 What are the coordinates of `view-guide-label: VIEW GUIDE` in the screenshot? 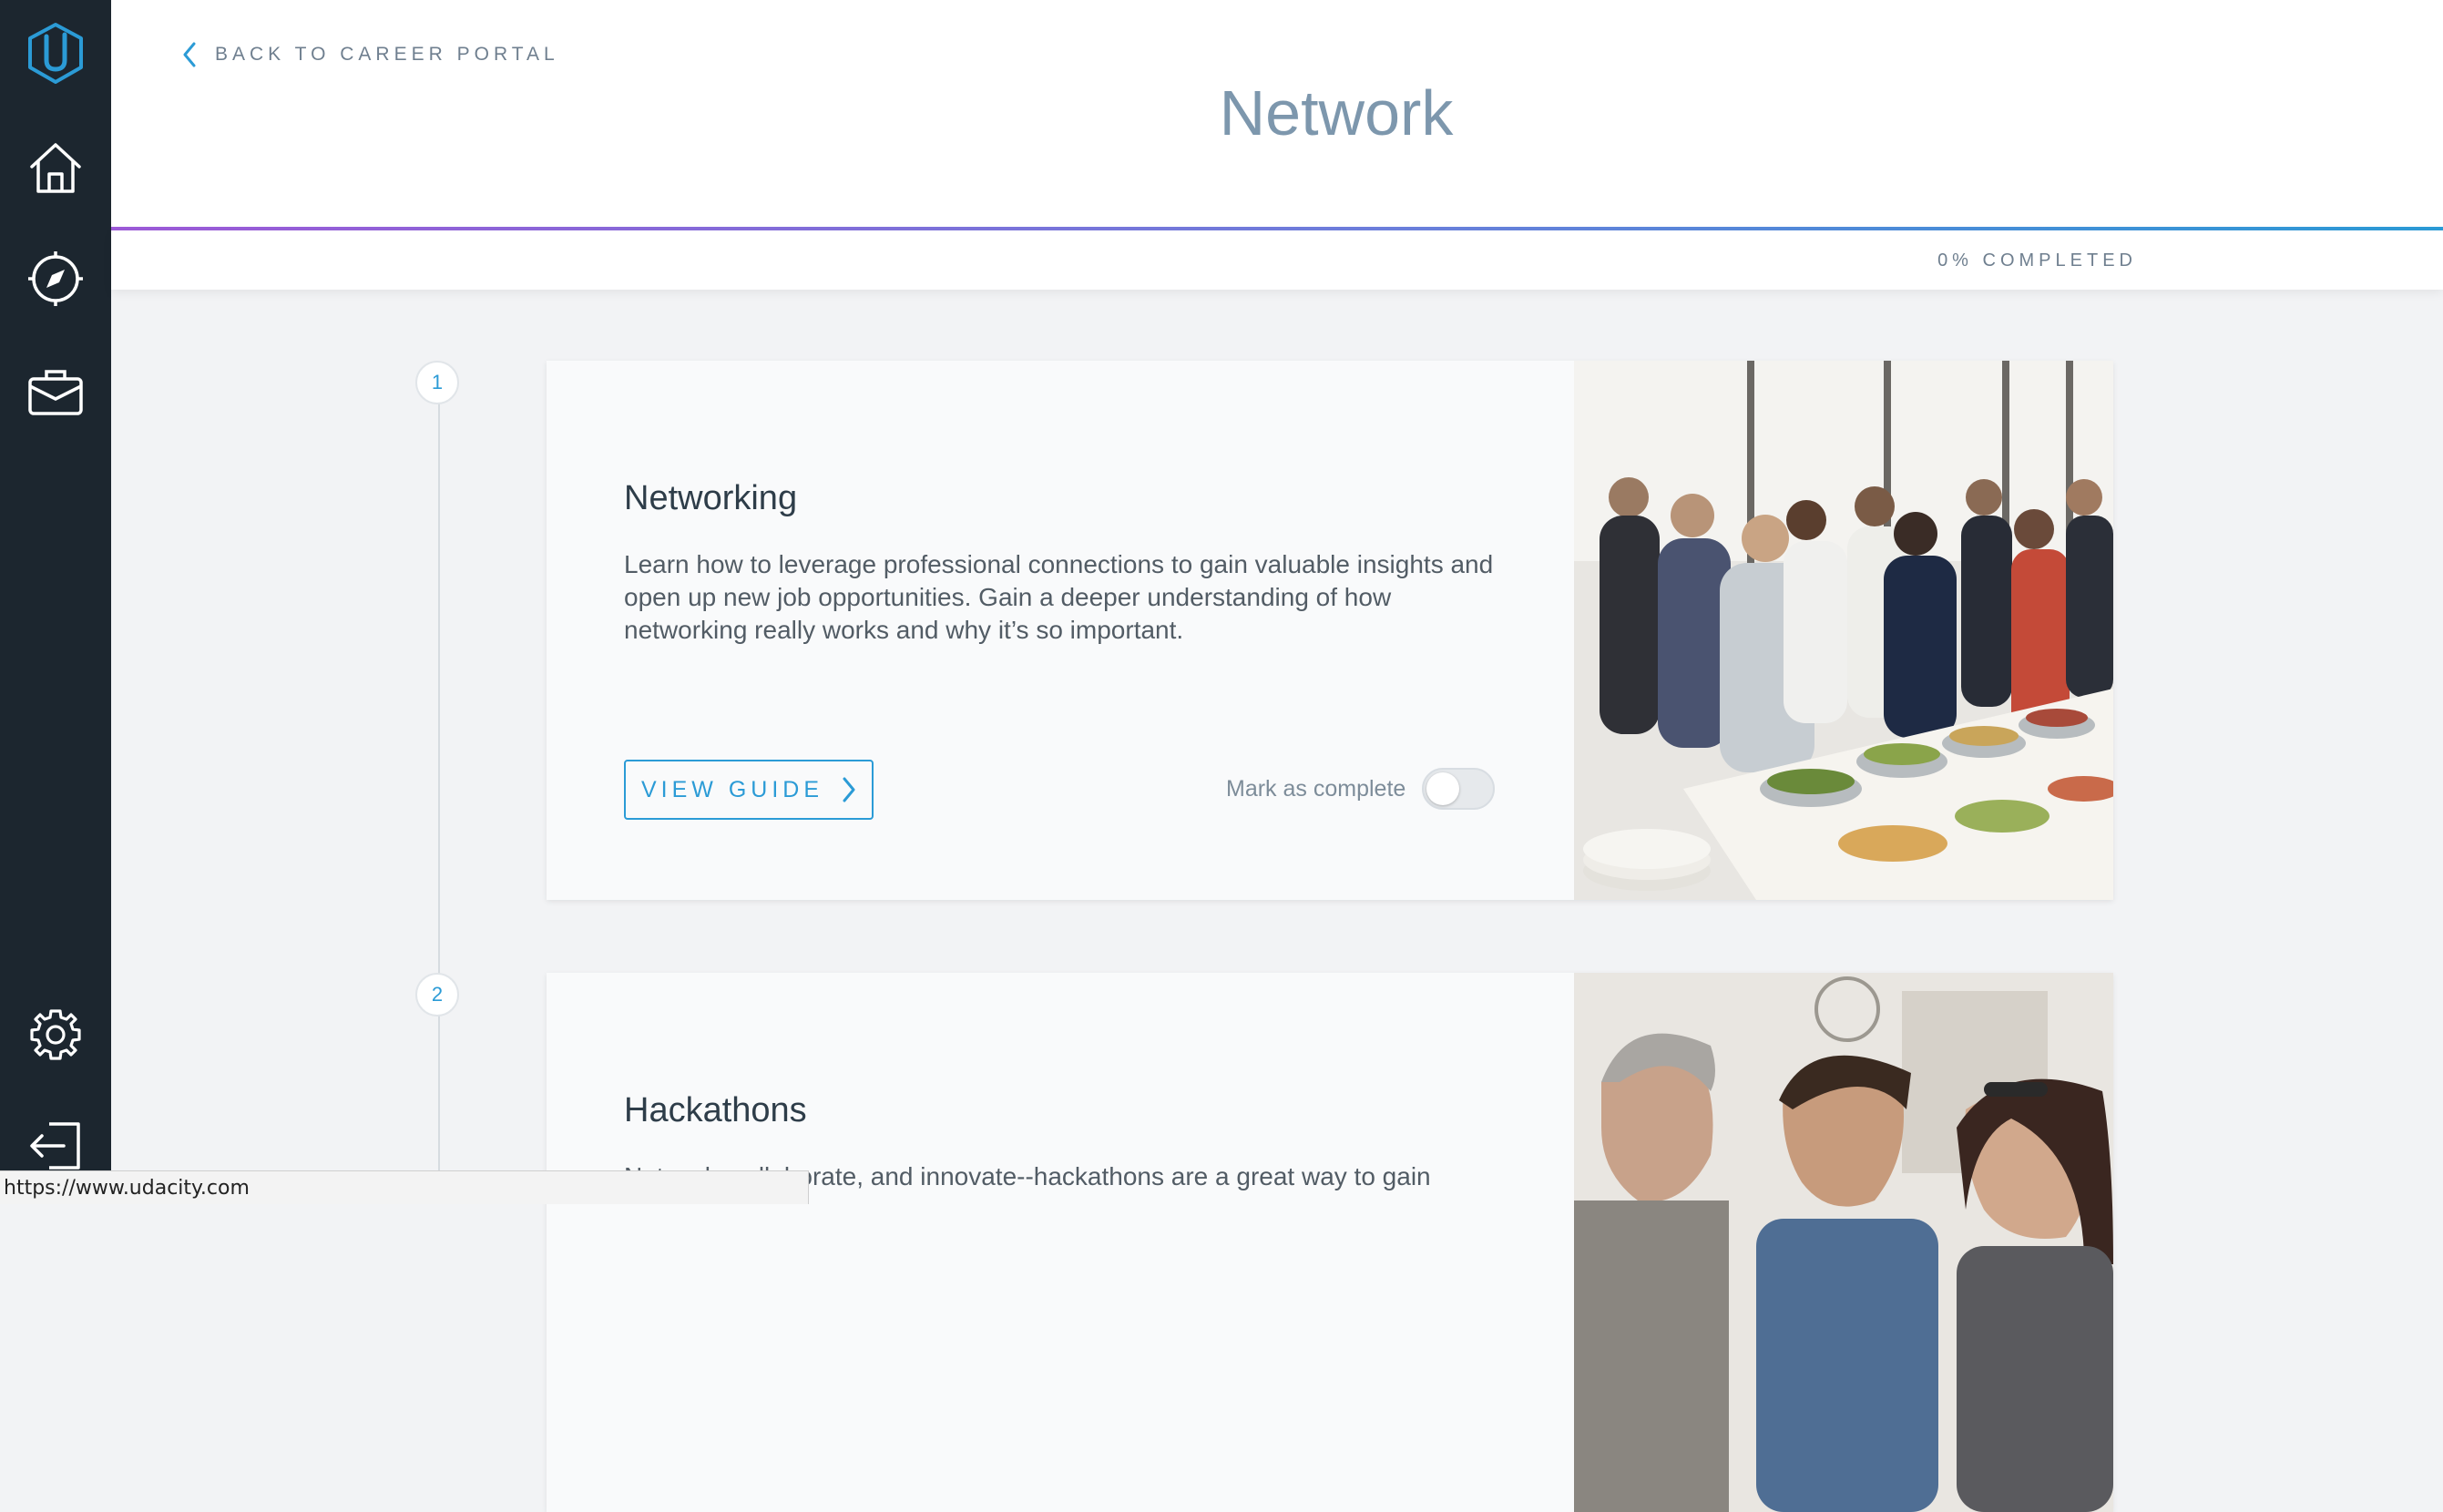 It's located at (731, 789).